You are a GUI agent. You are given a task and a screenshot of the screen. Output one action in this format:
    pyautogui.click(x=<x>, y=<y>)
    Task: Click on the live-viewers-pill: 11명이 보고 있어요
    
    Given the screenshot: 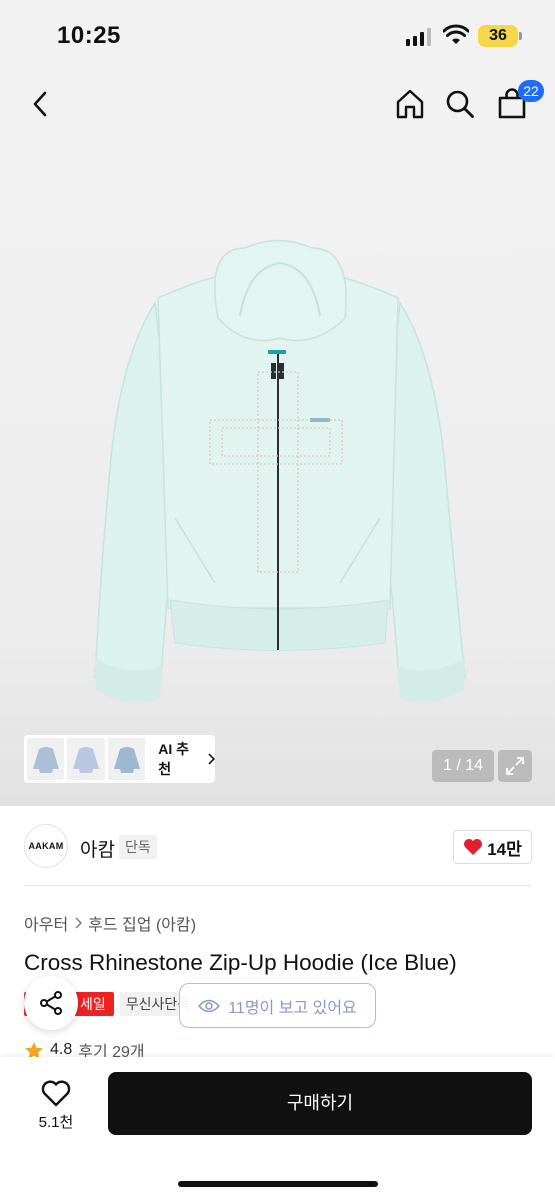 What is the action you would take?
    pyautogui.click(x=277, y=1005)
    